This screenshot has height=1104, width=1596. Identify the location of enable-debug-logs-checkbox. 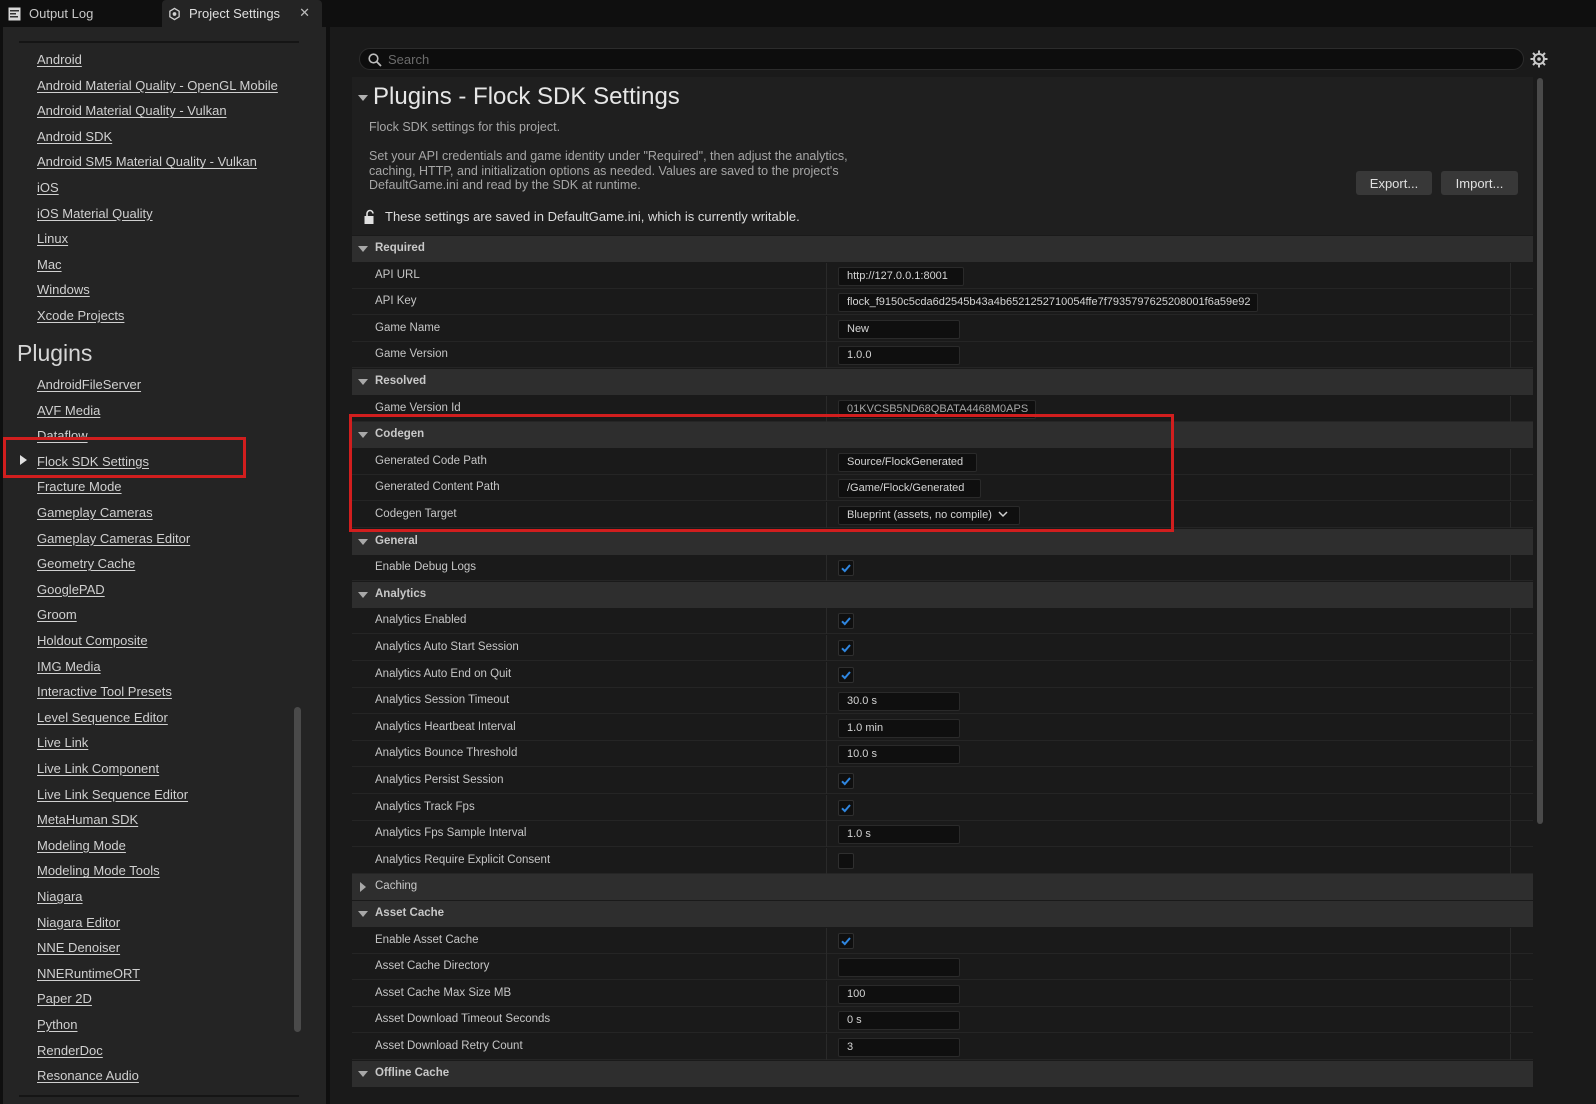
(846, 568).